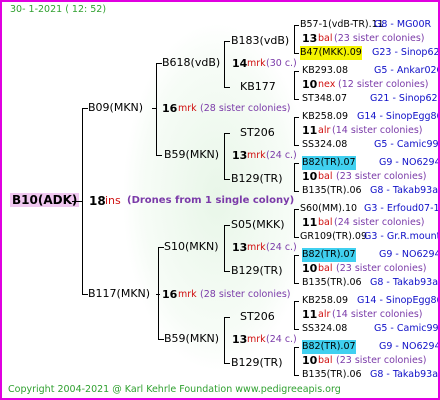 This screenshot has height=400, width=440. Describe the element at coordinates (97, 201) in the screenshot. I see `root-score: 18` at that location.